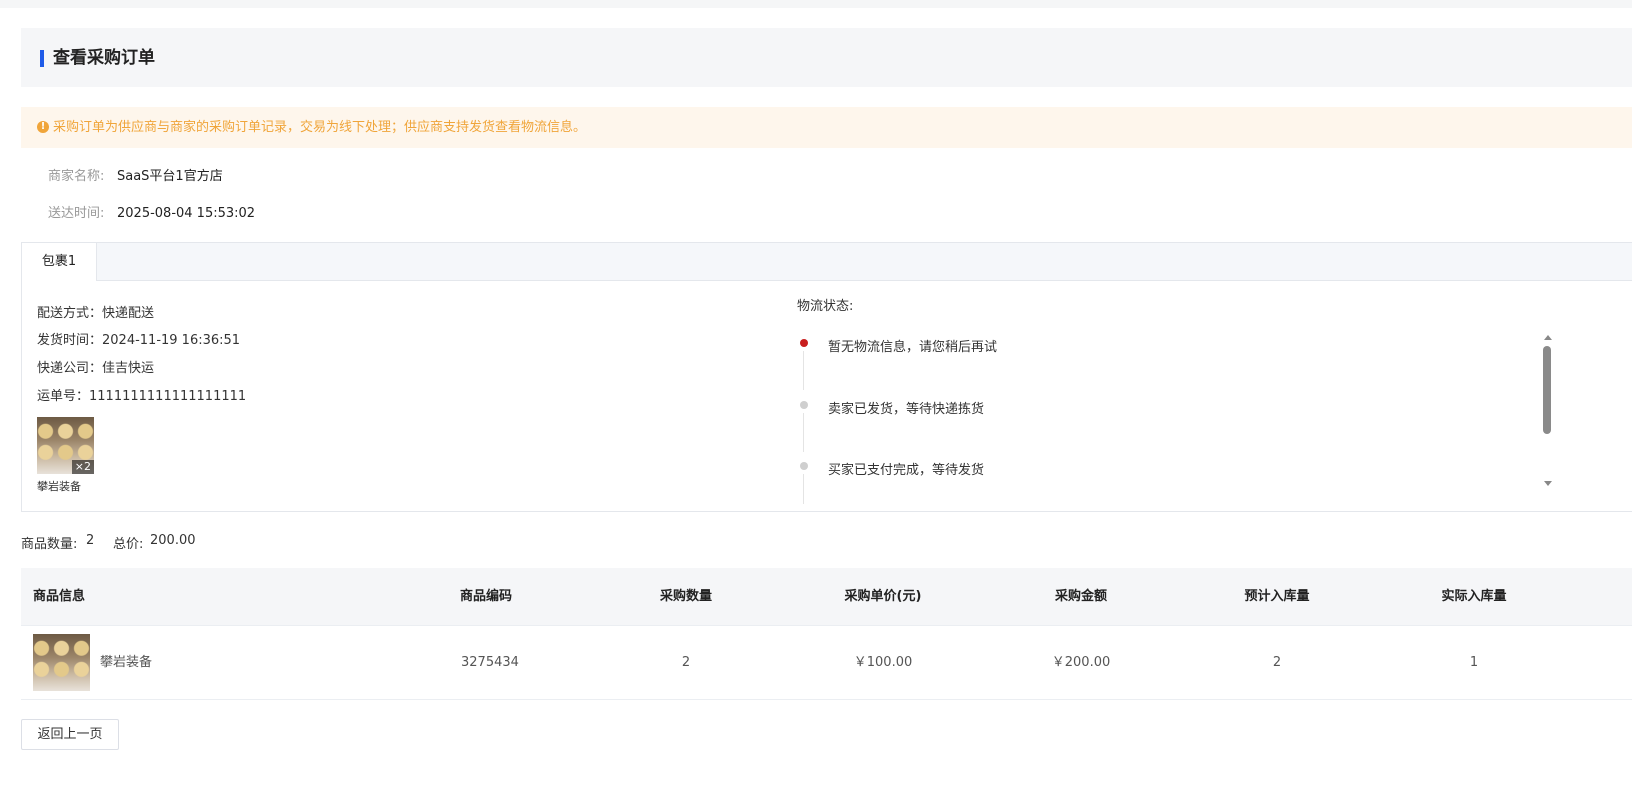 The width and height of the screenshot is (1632, 796). I want to click on item-count-badge: ×2, so click(82, 467).